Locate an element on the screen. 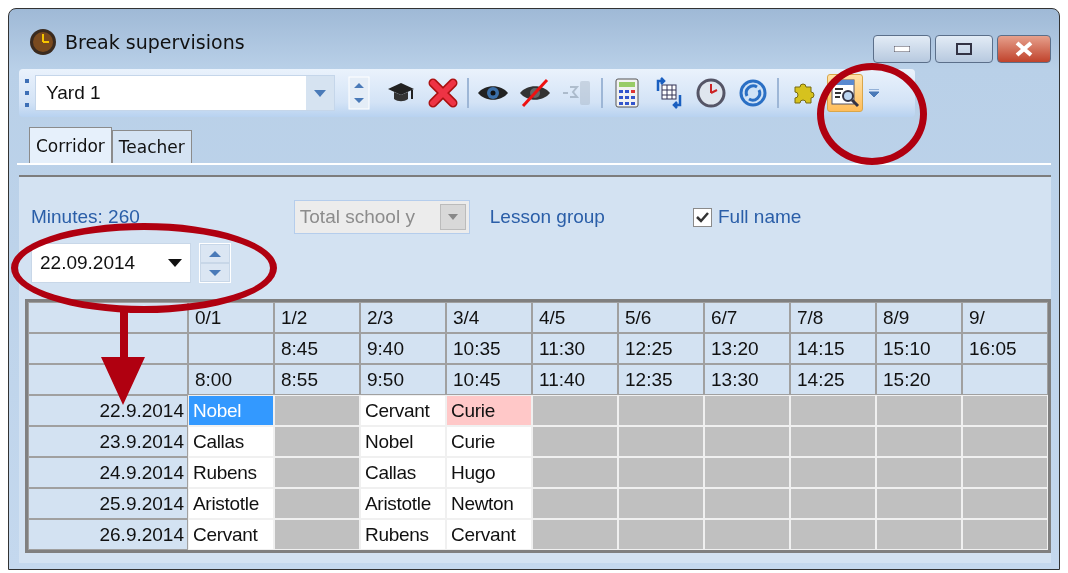 The image size is (1068, 573). time-header: 15:20 is located at coordinates (919, 379).